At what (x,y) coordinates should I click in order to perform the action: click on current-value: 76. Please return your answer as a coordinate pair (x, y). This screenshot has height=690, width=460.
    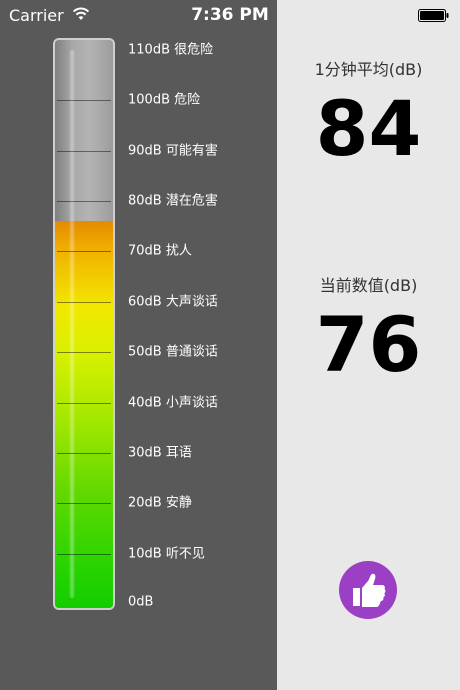
    Looking at the image, I should click on (368, 344).